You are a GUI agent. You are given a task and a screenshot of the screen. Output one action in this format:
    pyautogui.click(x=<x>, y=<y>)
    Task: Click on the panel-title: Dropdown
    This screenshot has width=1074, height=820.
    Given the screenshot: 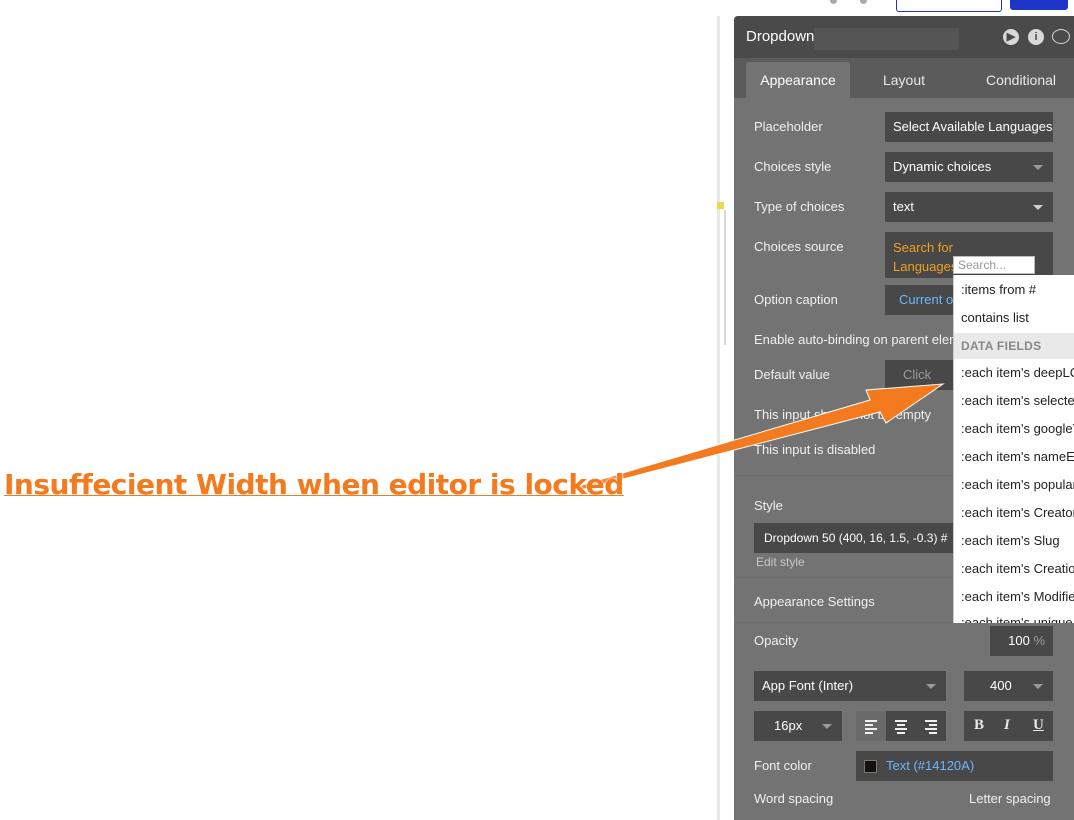 What is the action you would take?
    pyautogui.click(x=780, y=36)
    